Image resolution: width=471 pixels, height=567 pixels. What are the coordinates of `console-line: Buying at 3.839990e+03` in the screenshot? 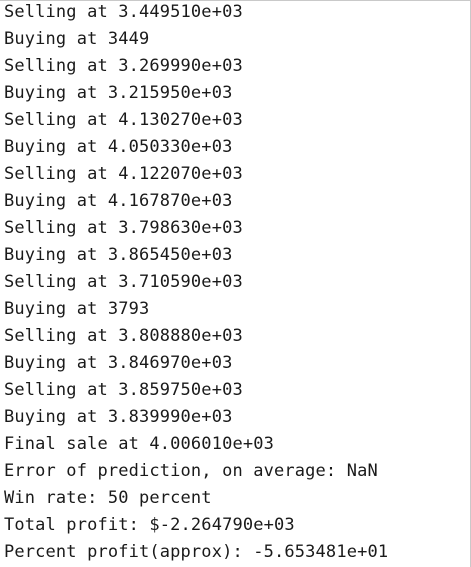 It's located at (118, 417).